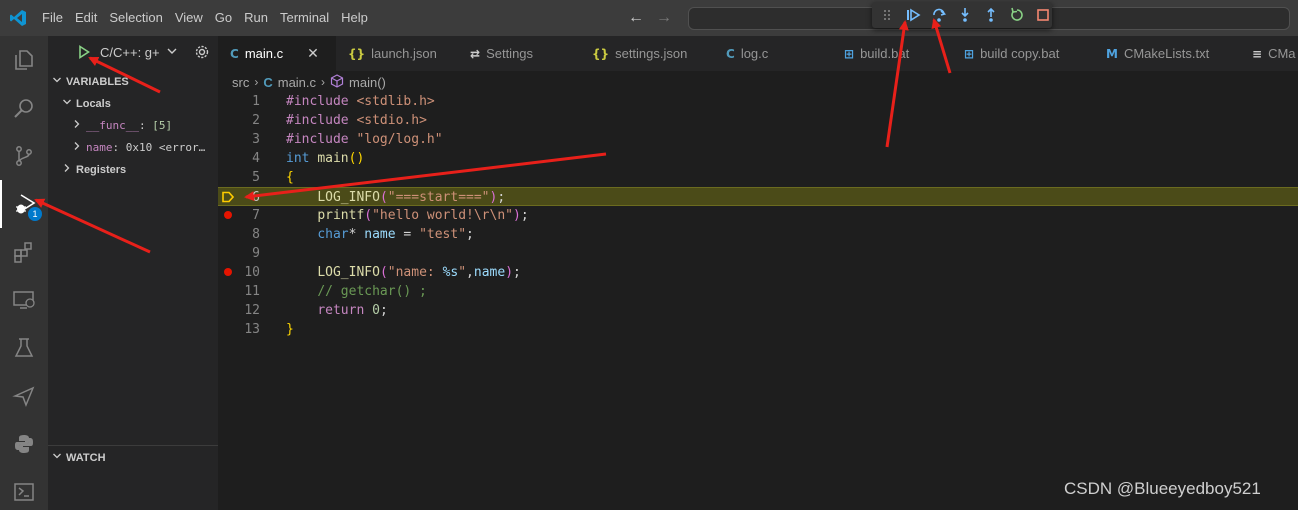 This screenshot has width=1298, height=510. I want to click on locals-scope: Locals, so click(86, 103).